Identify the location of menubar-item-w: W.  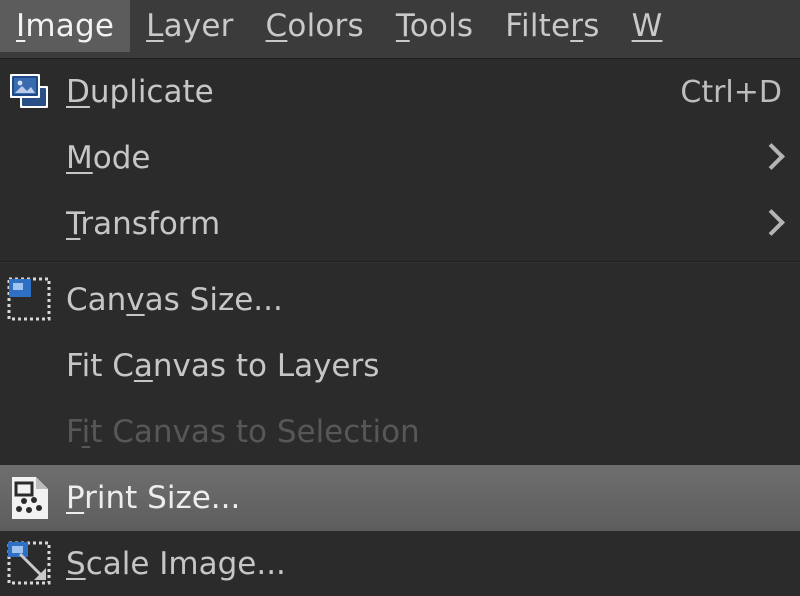
(647, 26).